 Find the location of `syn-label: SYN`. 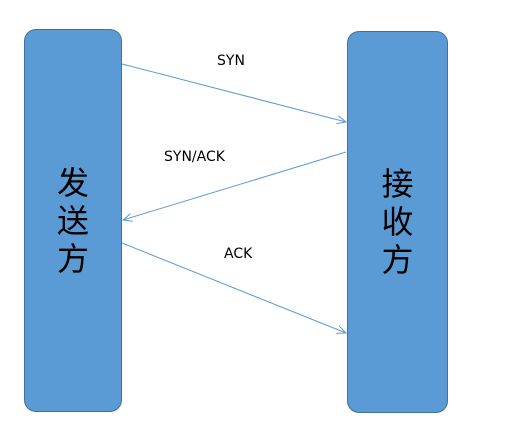

syn-label: SYN is located at coordinates (231, 61).